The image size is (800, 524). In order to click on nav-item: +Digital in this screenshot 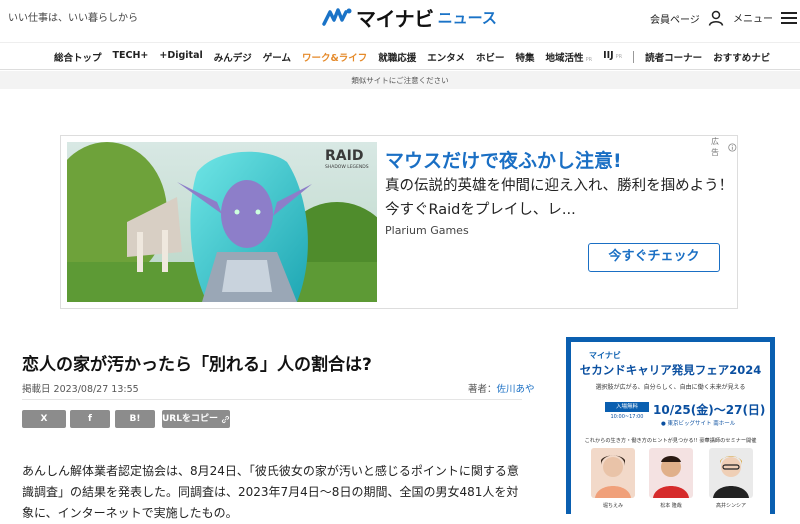, I will do `click(180, 57)`.